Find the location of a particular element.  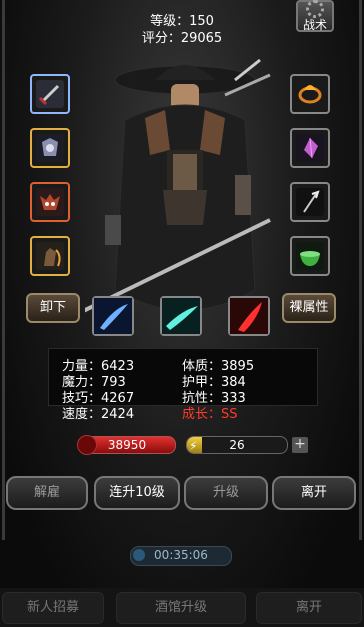

jade-bowl-icon is located at coordinates (310, 256).